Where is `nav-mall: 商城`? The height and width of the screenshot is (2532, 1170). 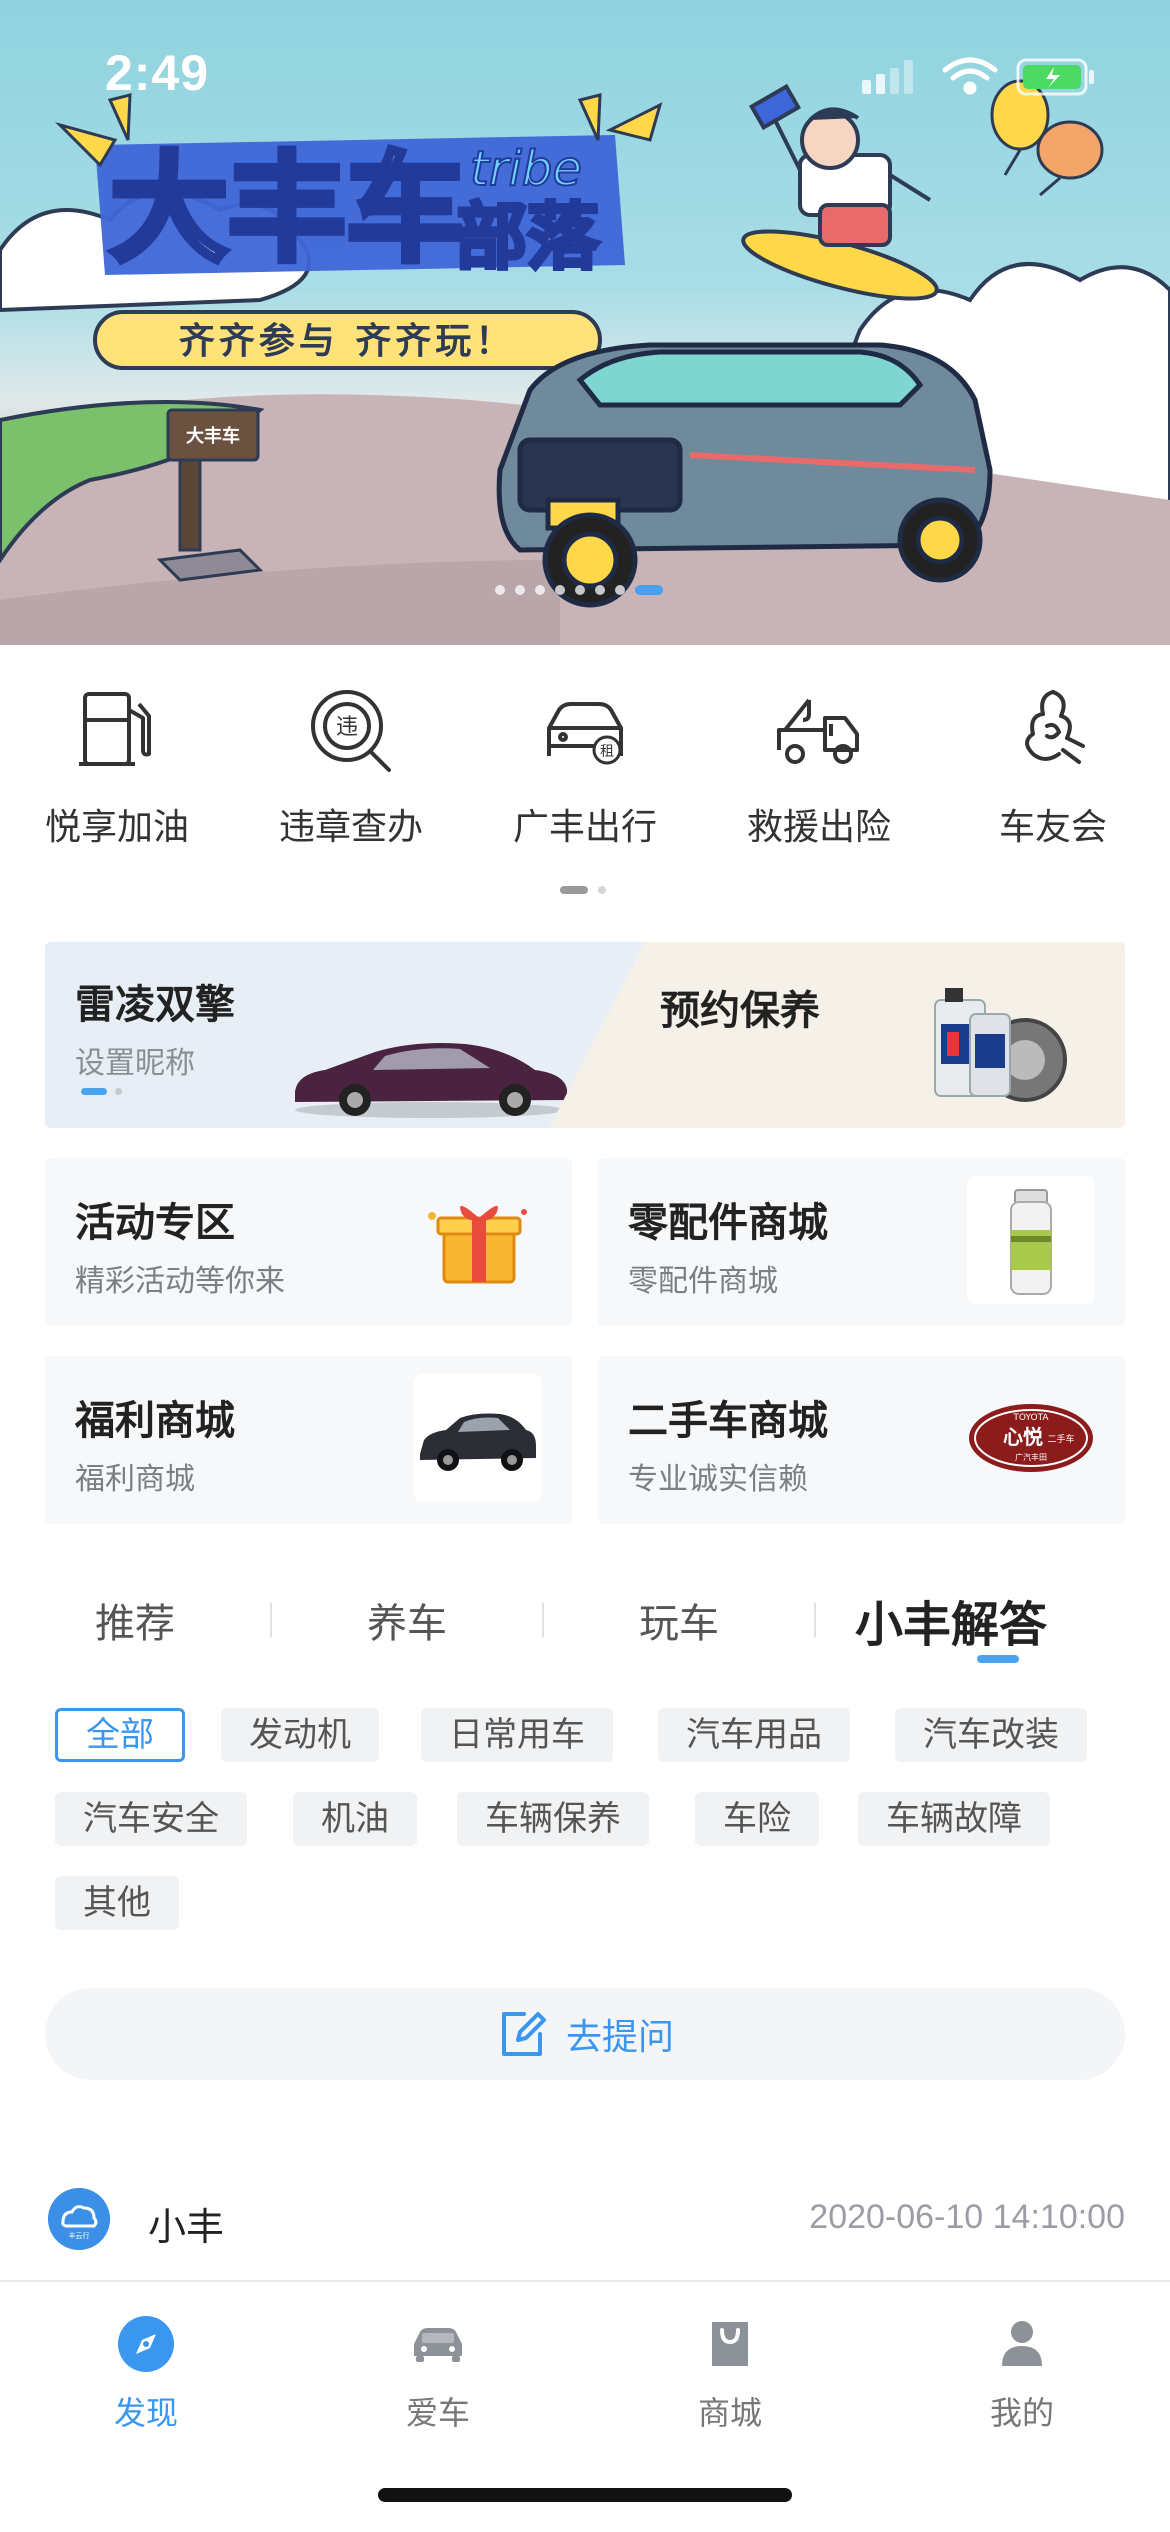
nav-mall: 商城 is located at coordinates (730, 2373).